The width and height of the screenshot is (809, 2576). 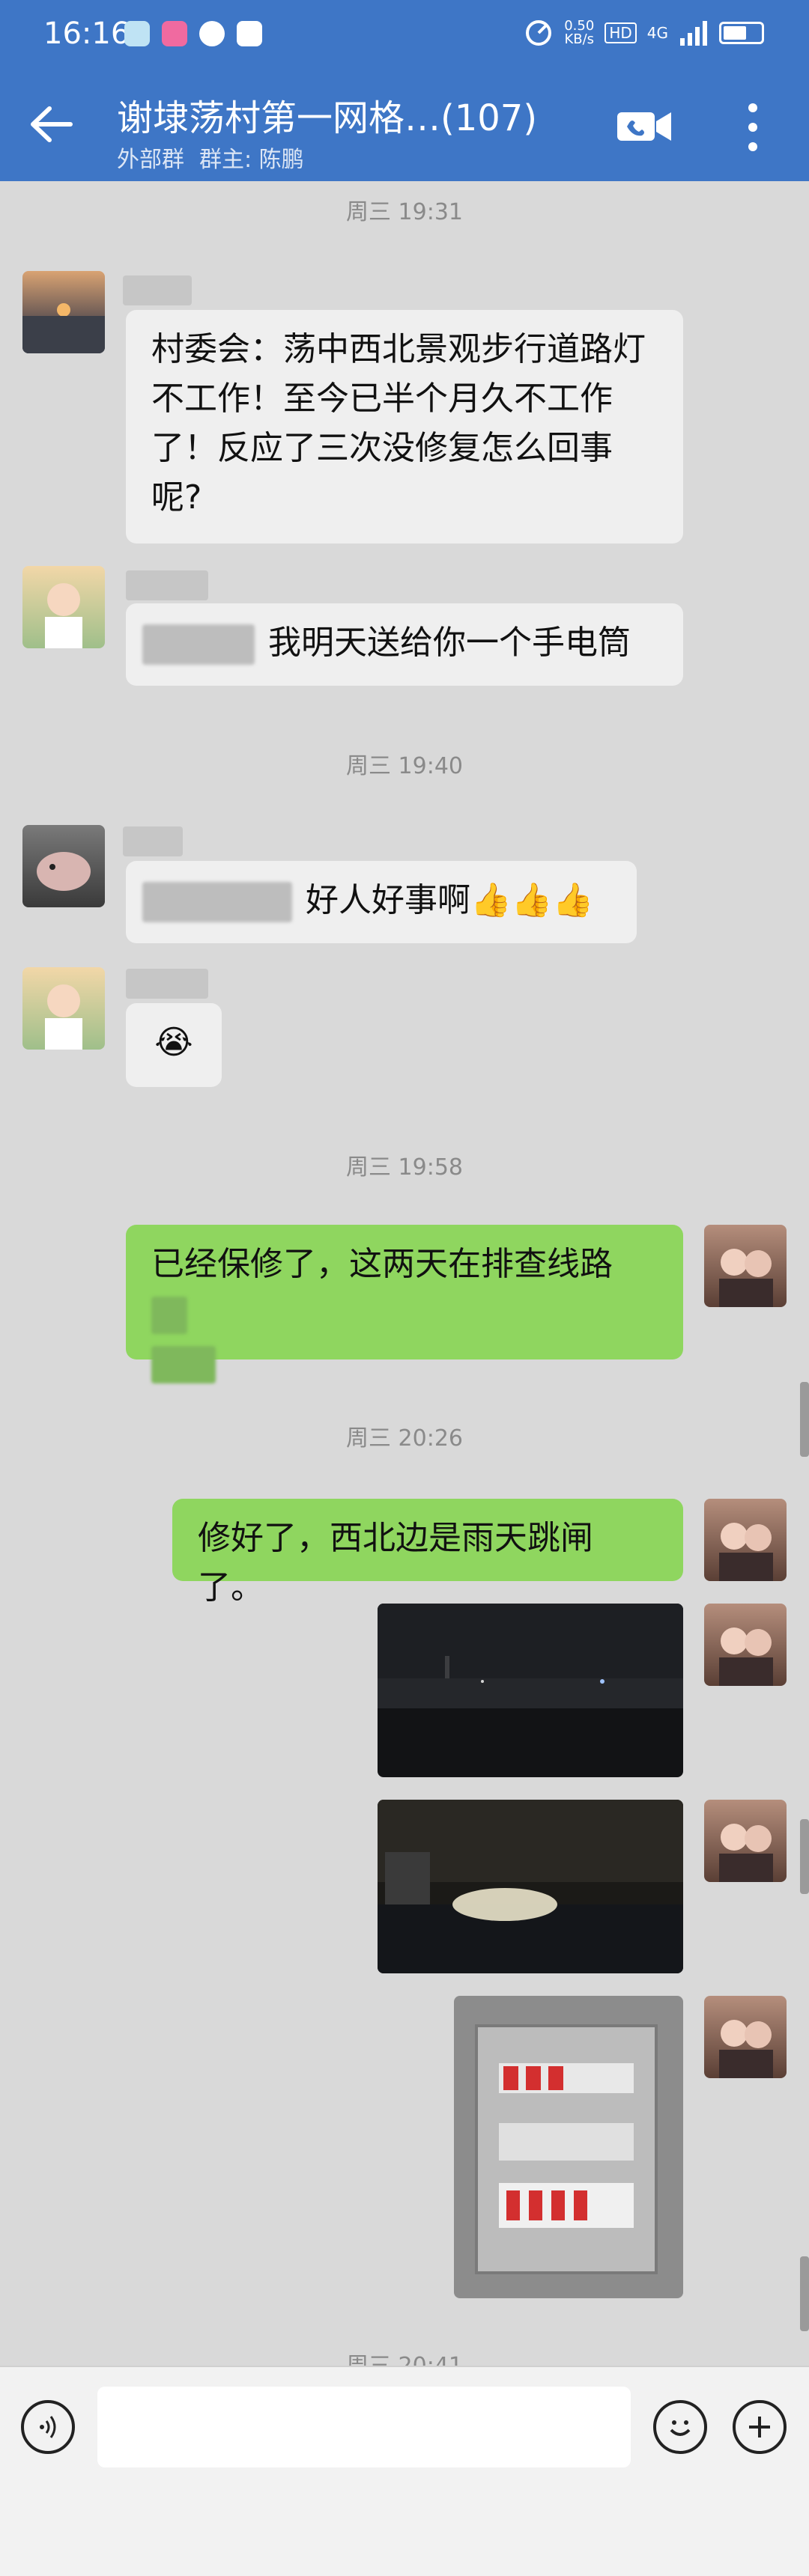 I want to click on add-button, so click(x=760, y=2427).